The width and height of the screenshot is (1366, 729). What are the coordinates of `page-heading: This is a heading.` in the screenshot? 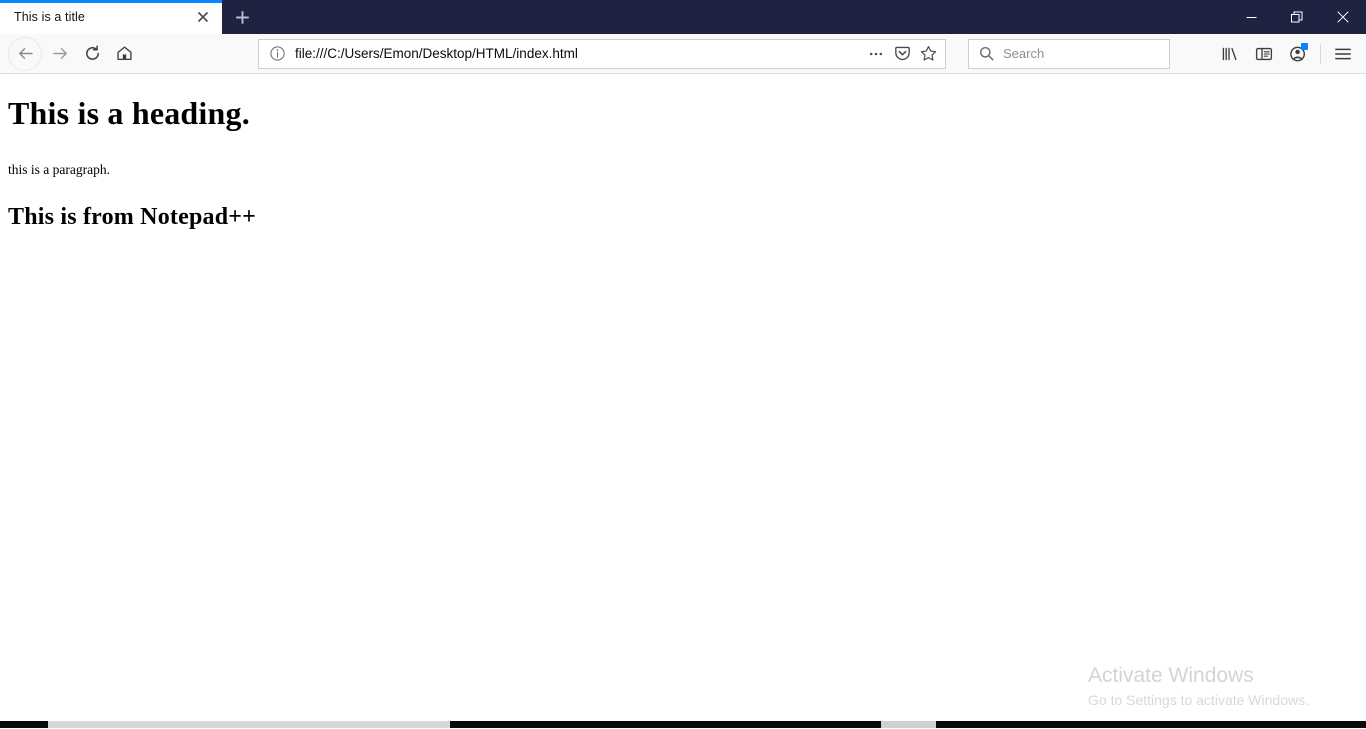 It's located at (129, 113).